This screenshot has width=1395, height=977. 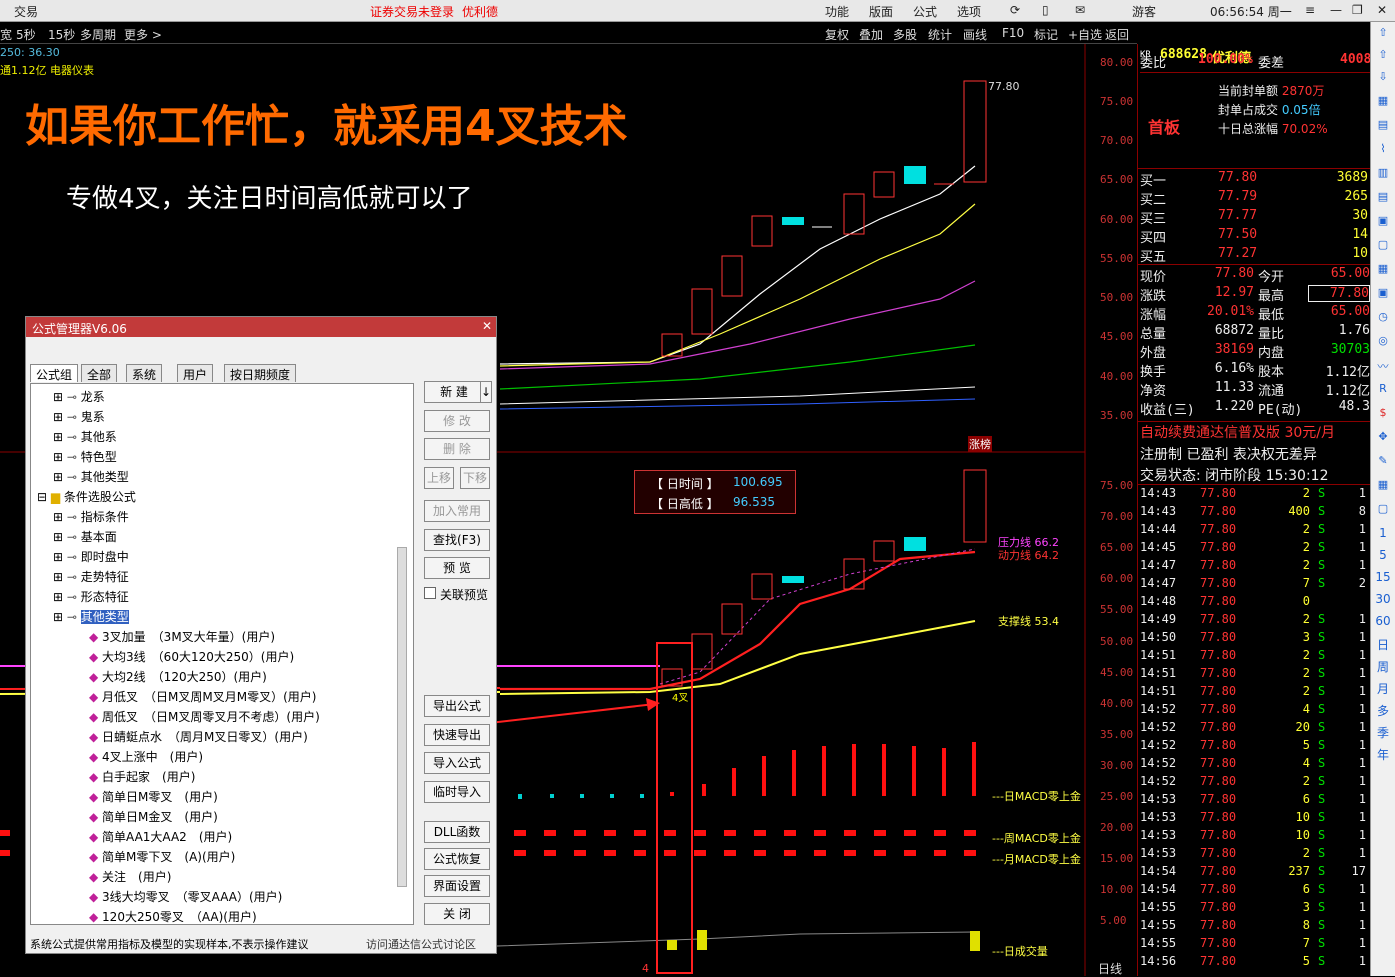 I want to click on formula-item: ◆ 周低叉 （日M叉周零叉月不考虑）(用户), so click(x=204, y=716).